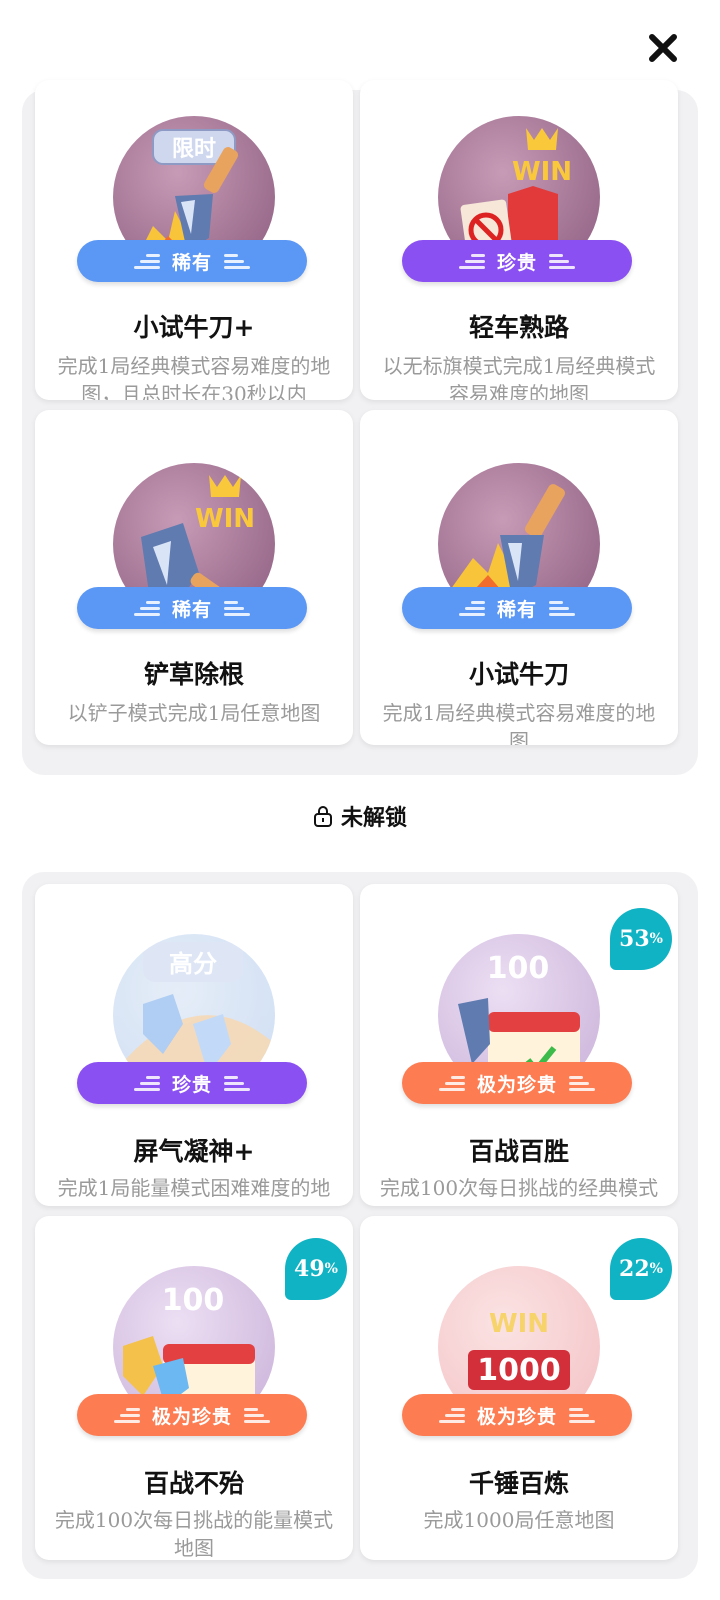 The height and width of the screenshot is (1600, 720). I want to click on achievement-title: 铲草除根, so click(193, 674).